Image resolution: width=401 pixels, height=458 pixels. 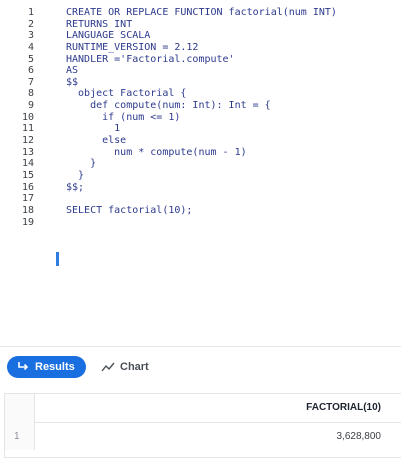 I want to click on line-number: 15, so click(x=27, y=175).